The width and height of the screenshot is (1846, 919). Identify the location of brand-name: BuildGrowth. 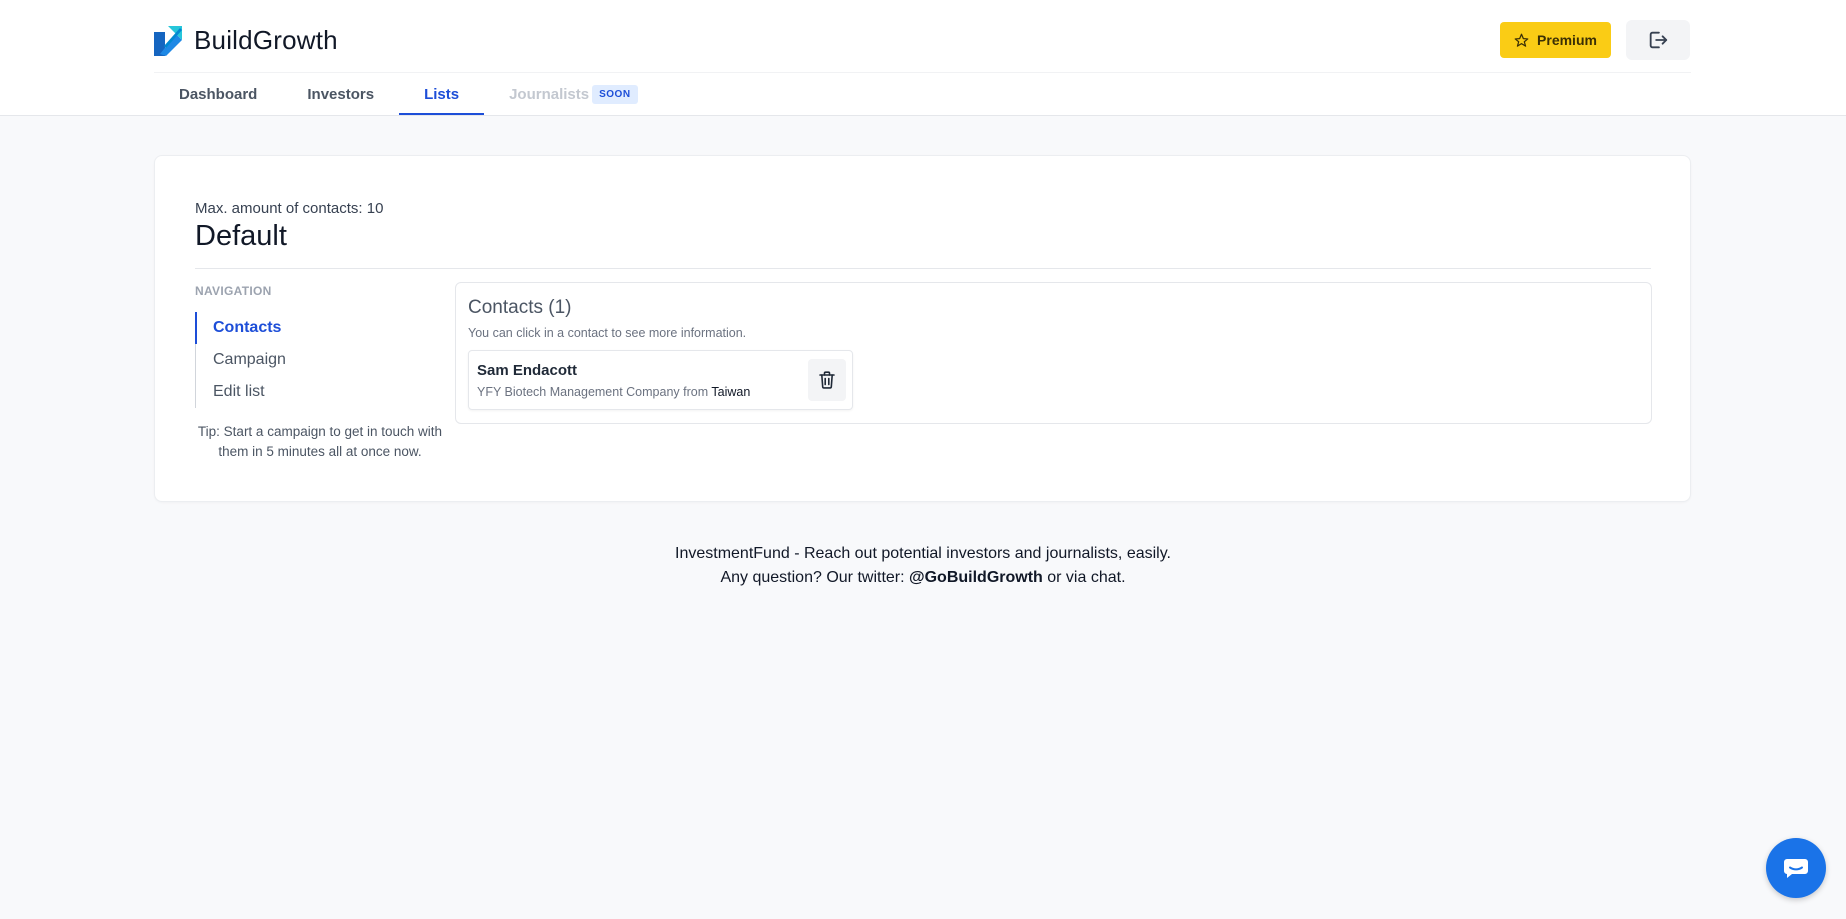
(266, 39).